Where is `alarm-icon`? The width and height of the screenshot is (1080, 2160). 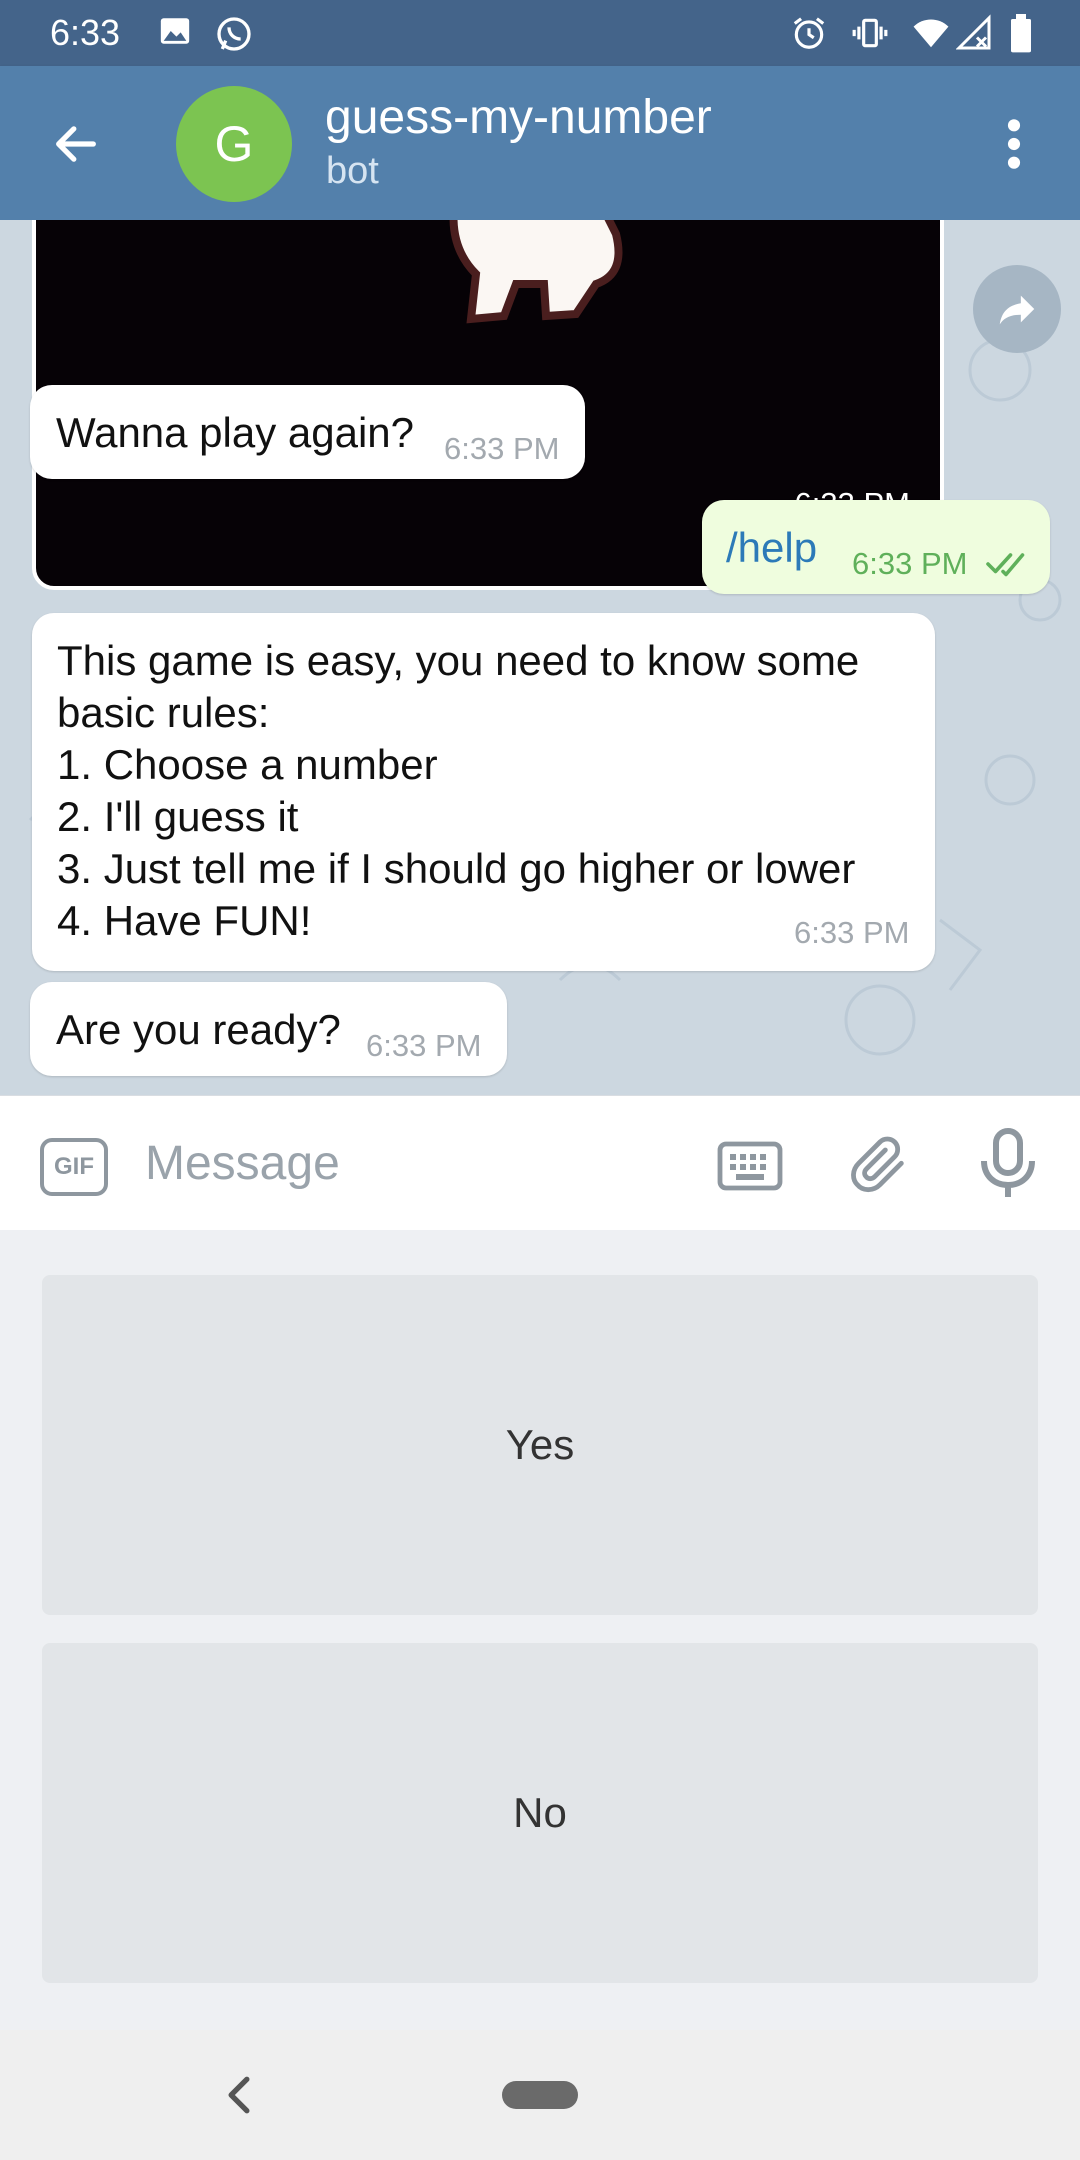
alarm-icon is located at coordinates (809, 33).